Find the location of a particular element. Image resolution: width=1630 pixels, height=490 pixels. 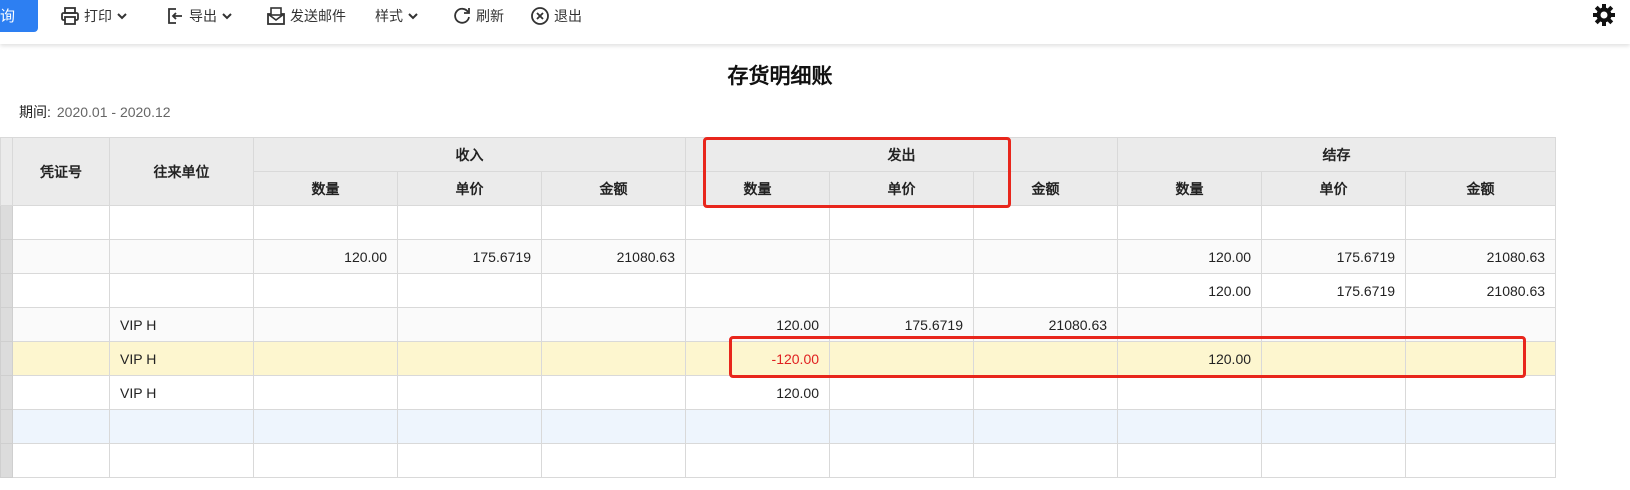

cell-in-price: 175.6719 is located at coordinates (469, 256).